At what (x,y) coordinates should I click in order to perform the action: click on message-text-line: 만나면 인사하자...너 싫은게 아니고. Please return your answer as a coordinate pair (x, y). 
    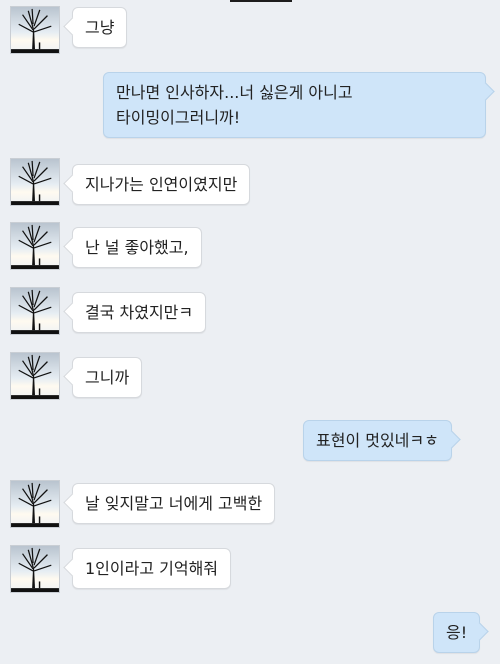
    Looking at the image, I should click on (234, 92).